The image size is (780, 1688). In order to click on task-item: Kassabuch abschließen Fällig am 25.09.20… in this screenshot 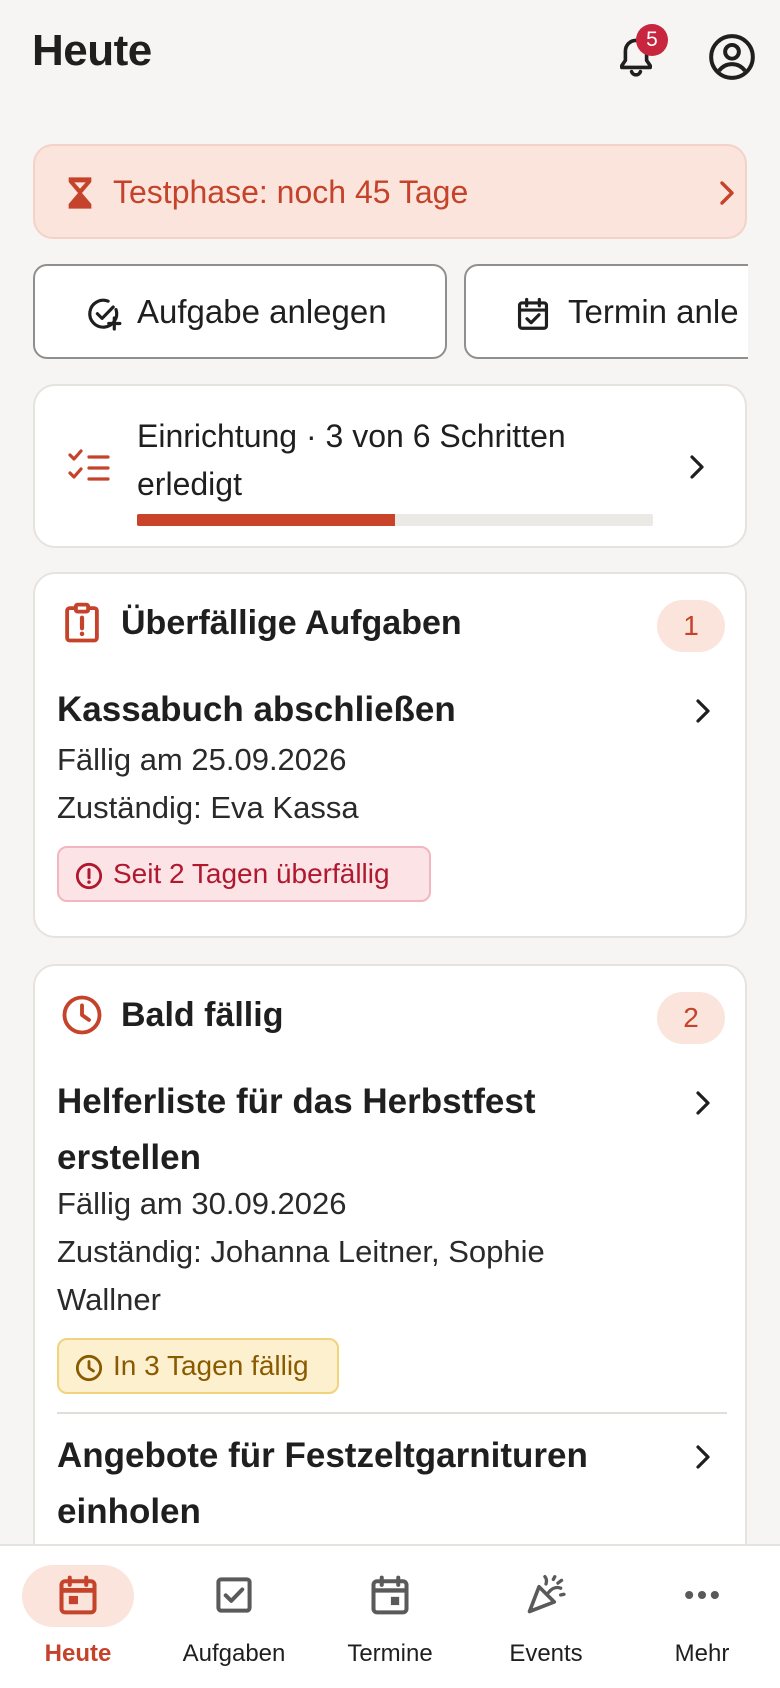, I will do `click(392, 797)`.